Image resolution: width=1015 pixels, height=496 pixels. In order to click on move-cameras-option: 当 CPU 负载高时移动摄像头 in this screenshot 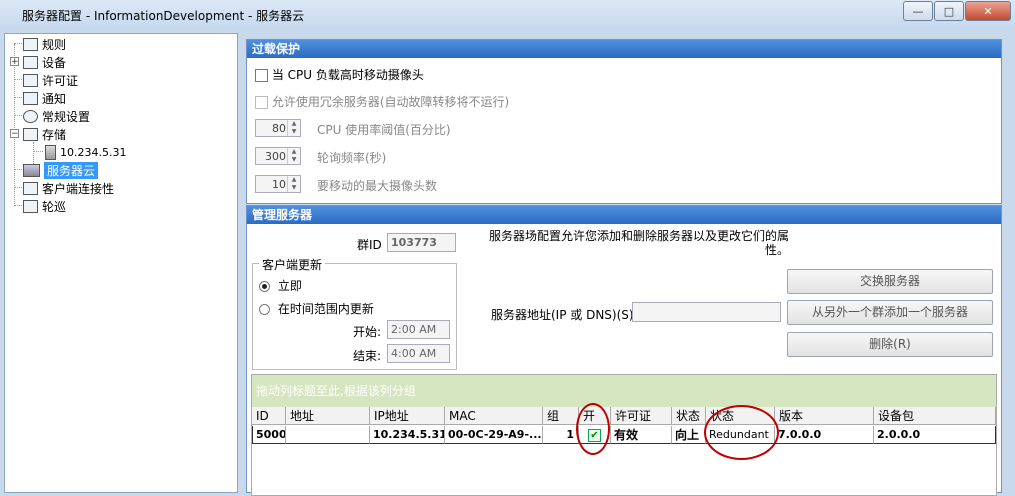, I will do `click(339, 74)`.